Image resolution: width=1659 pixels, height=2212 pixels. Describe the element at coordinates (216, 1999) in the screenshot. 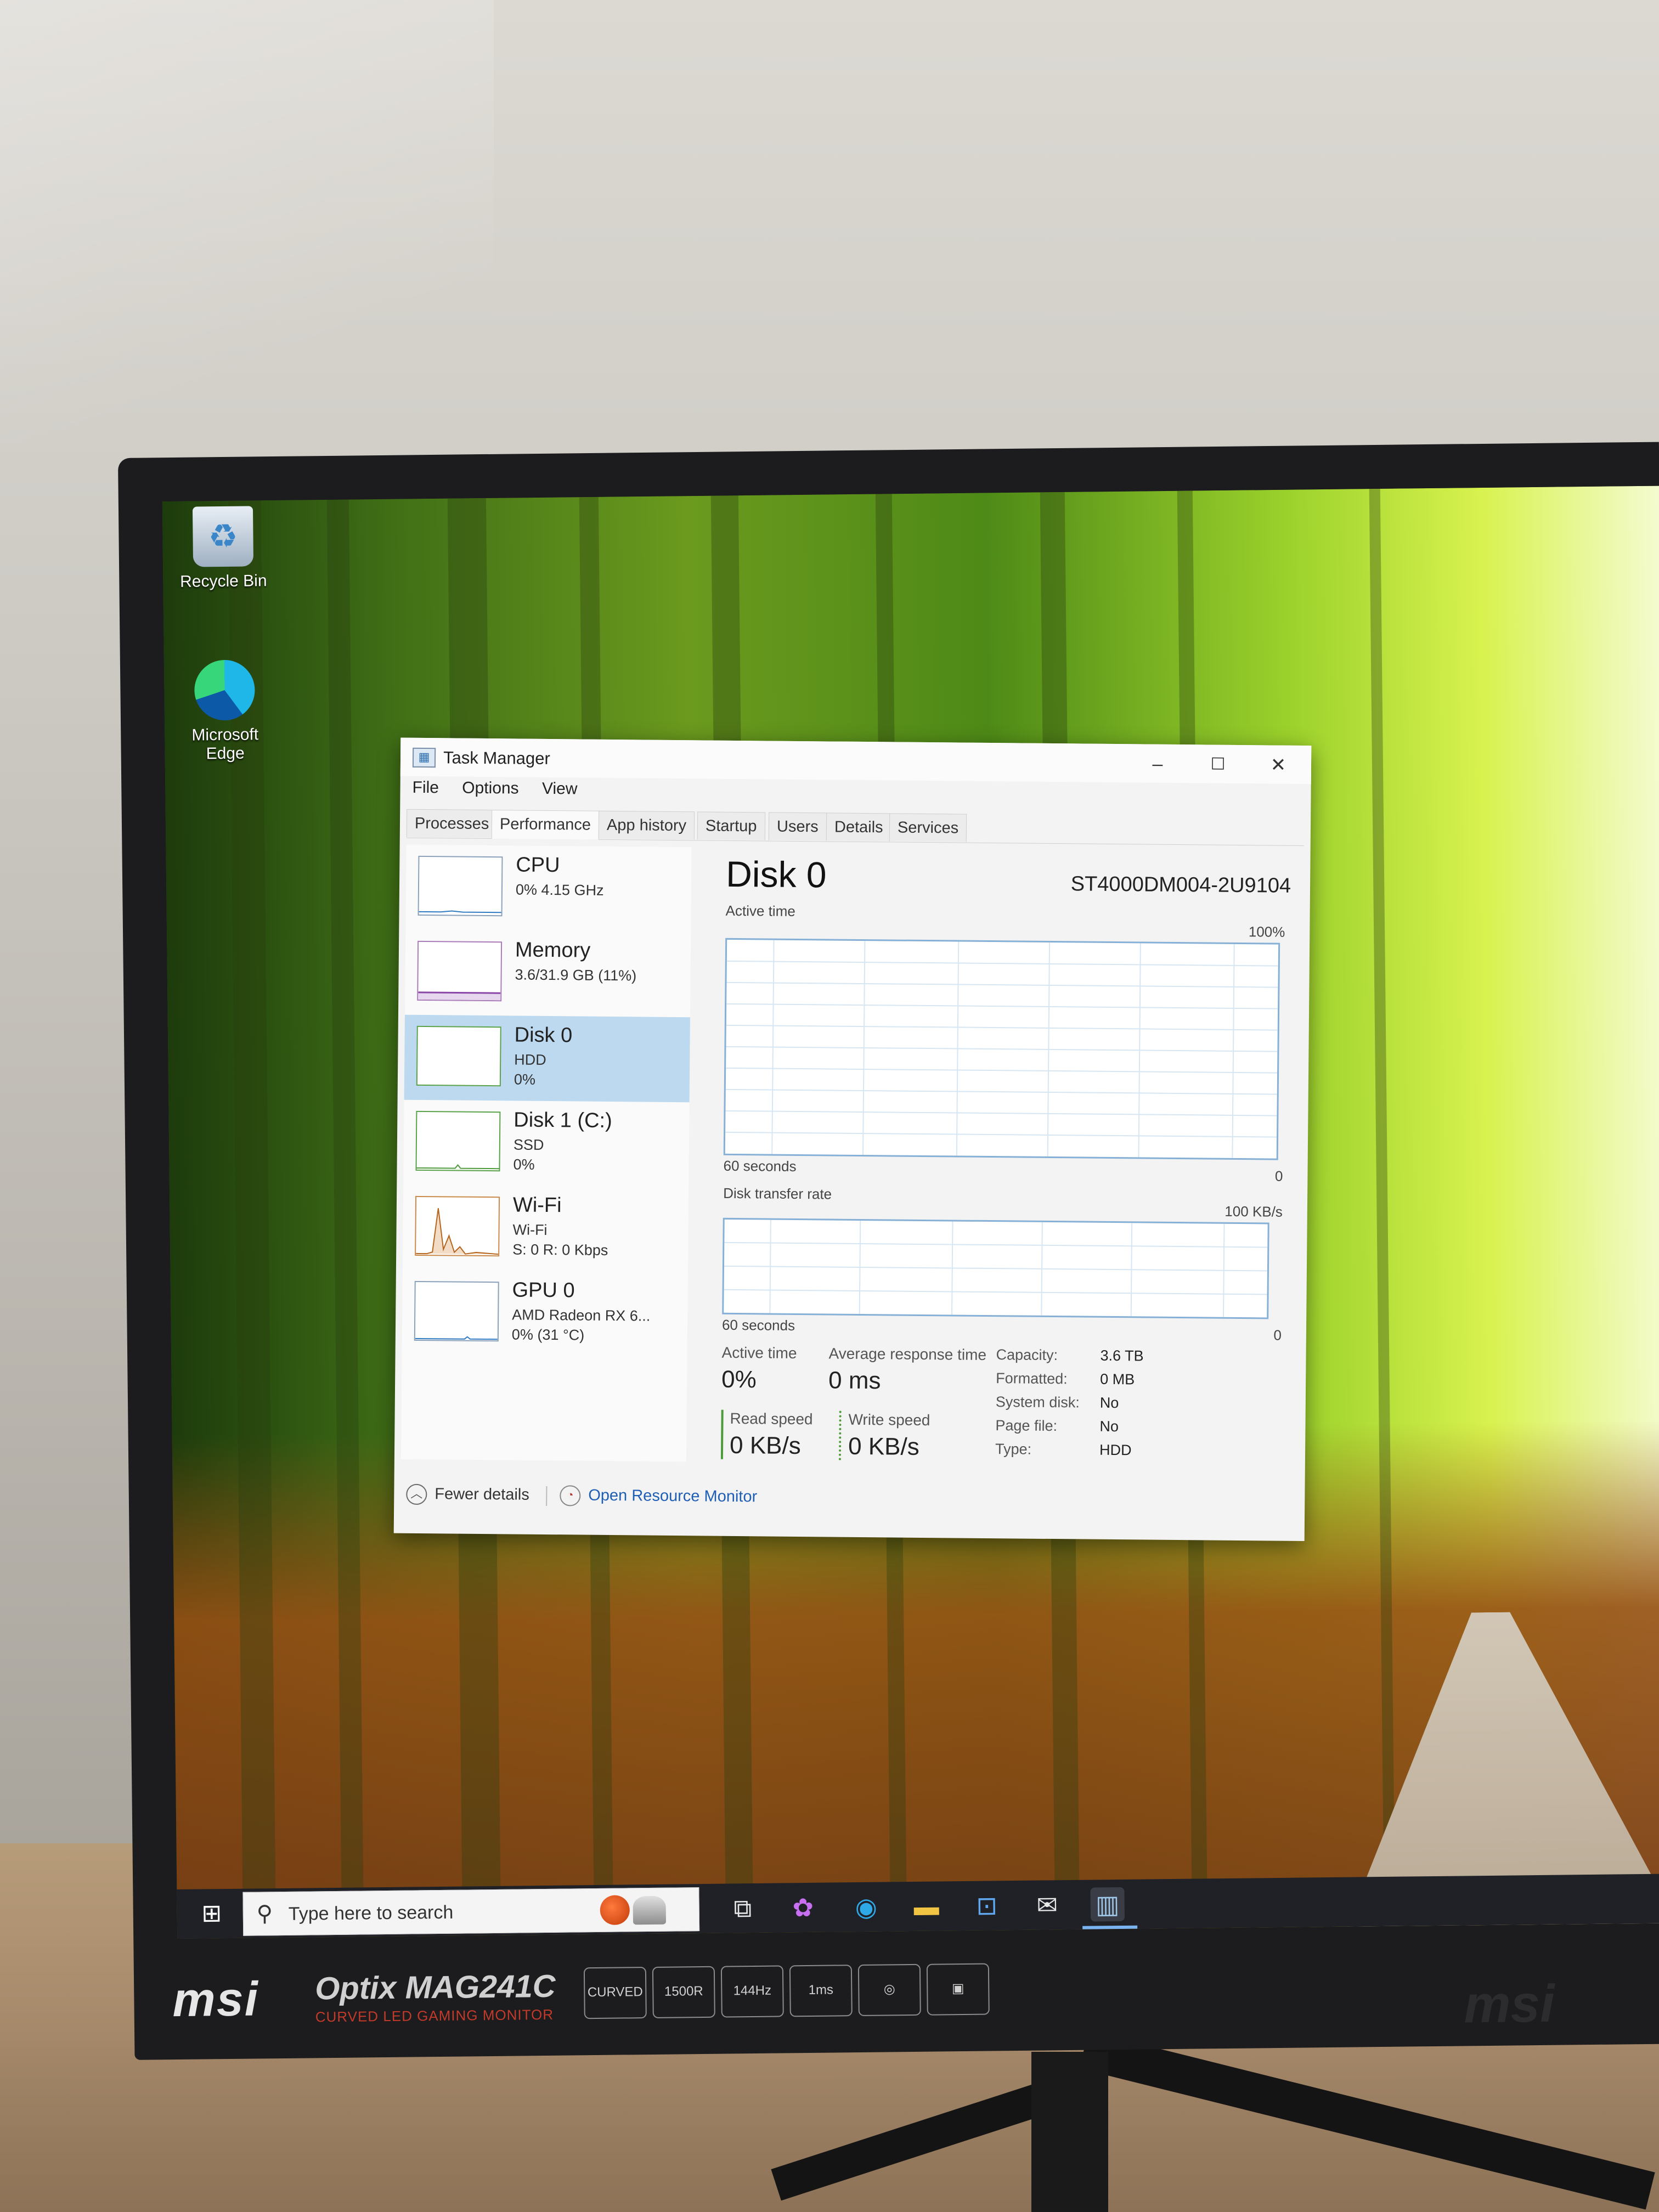

I see `msi-logo: msi` at that location.